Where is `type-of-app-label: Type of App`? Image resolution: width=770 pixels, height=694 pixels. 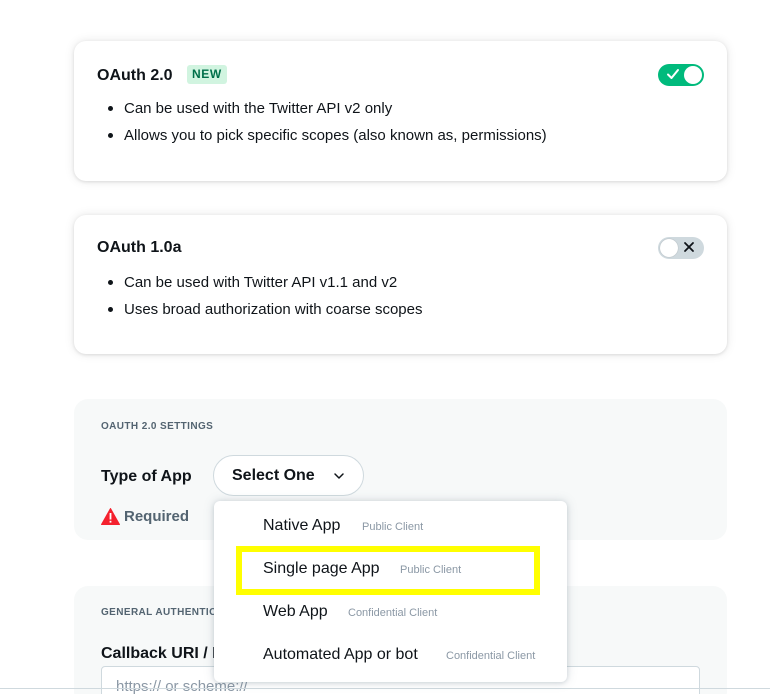 type-of-app-label: Type of App is located at coordinates (146, 476).